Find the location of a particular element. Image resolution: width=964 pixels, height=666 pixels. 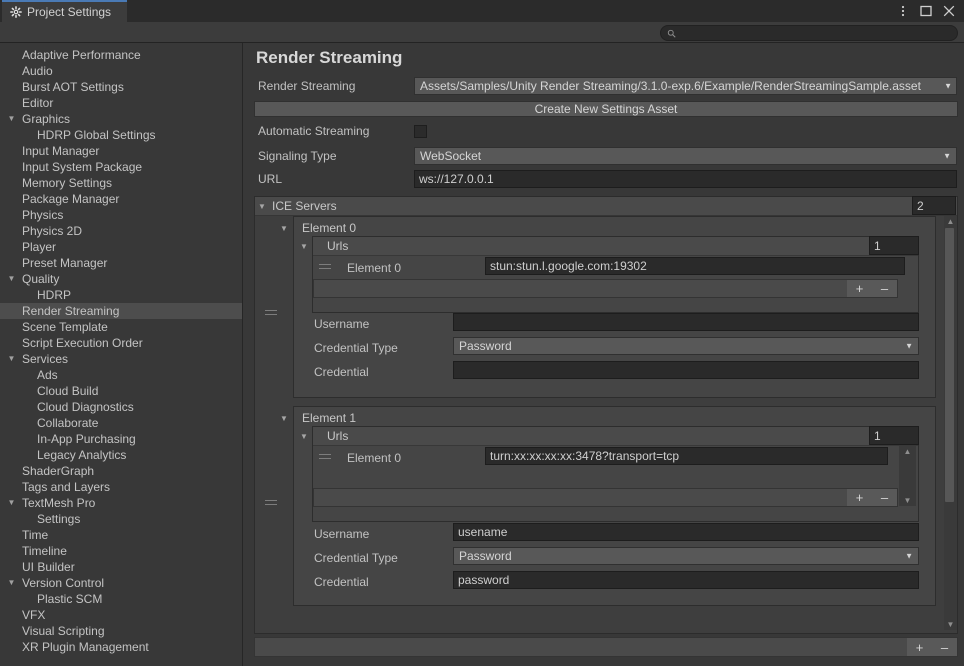

sidebar-item-graphics: ▼ Graphics is located at coordinates (121, 119).